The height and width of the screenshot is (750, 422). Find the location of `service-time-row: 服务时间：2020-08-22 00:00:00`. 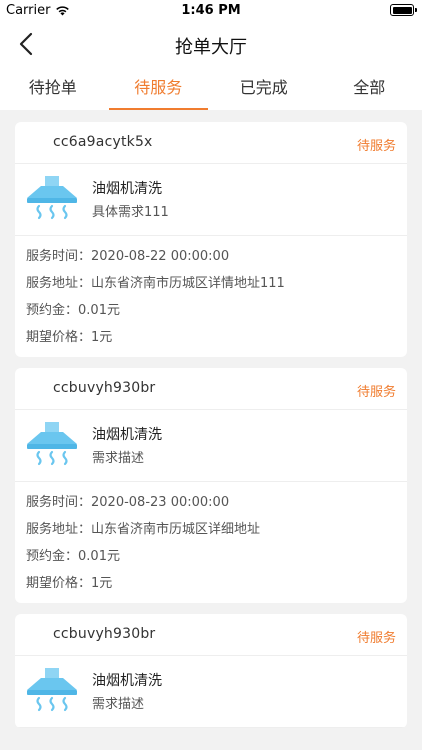

service-time-row: 服务时间：2020-08-22 00:00:00 is located at coordinates (216, 256).